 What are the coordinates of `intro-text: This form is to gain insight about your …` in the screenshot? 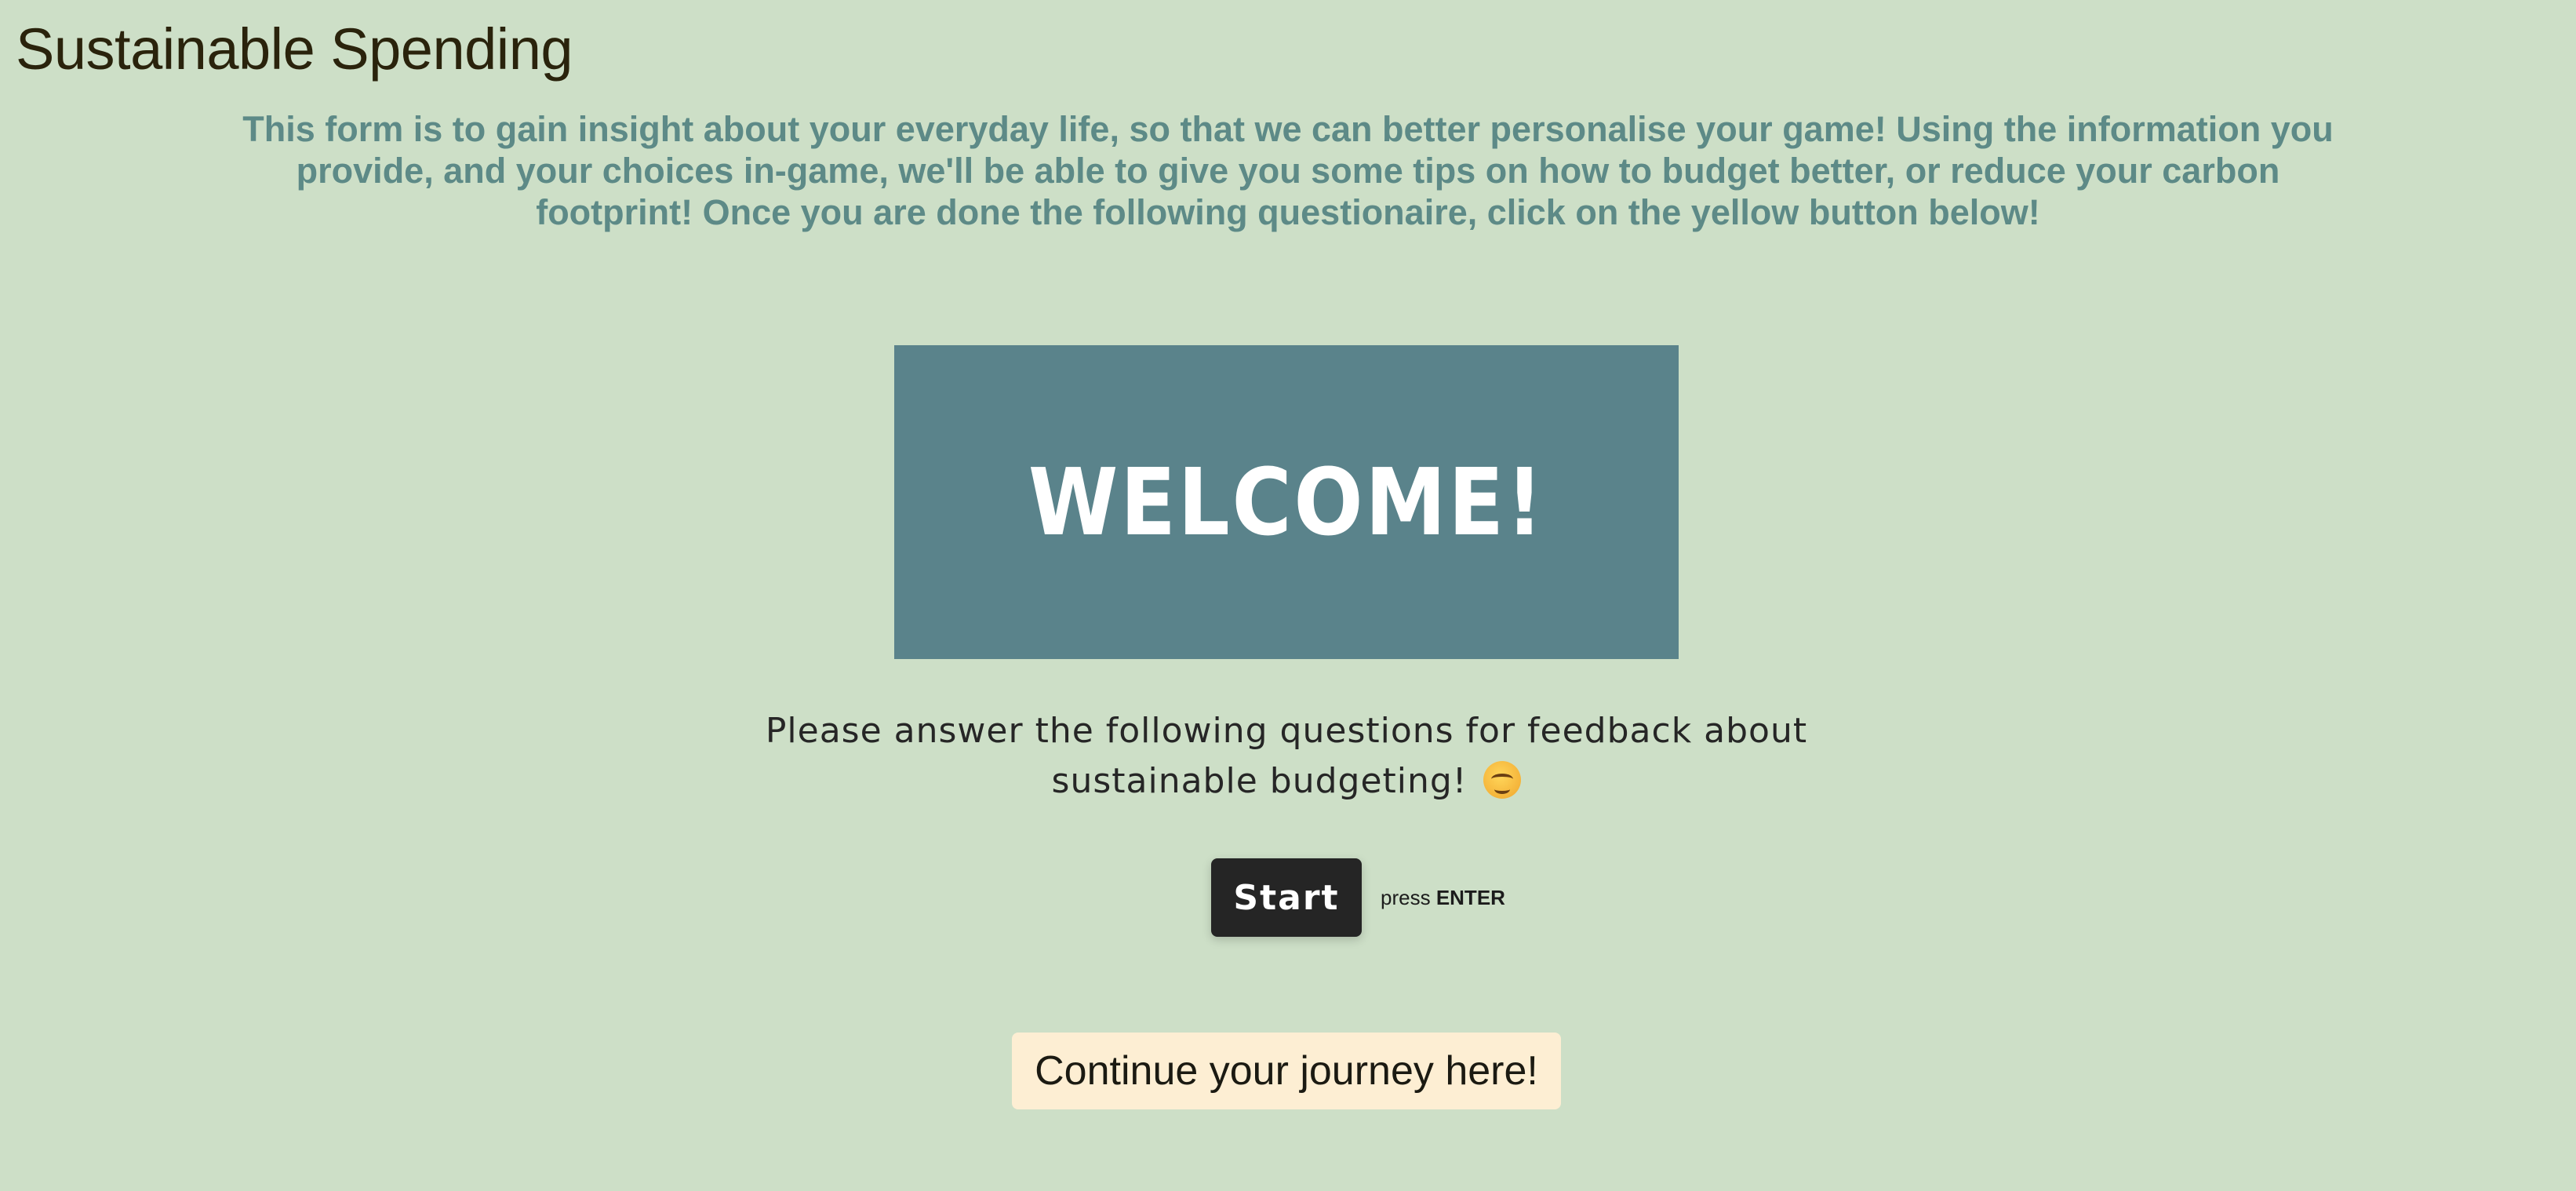 It's located at (1288, 170).